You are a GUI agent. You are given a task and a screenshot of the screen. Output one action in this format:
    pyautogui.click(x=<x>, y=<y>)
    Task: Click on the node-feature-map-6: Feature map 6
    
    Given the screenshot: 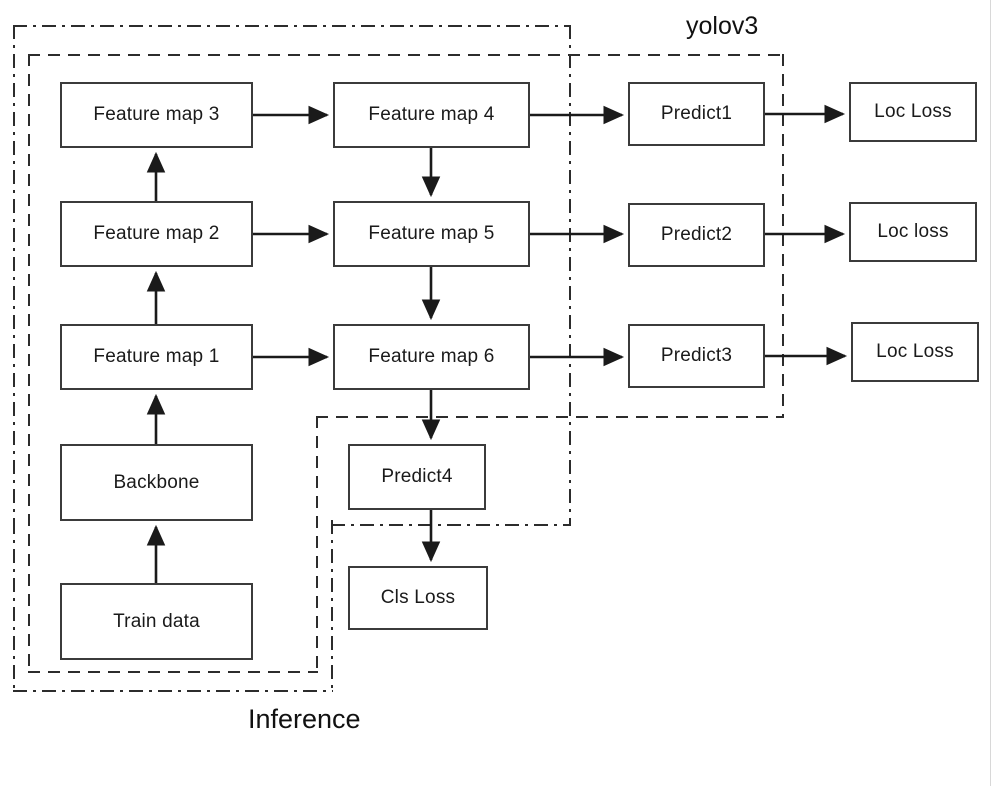 What is the action you would take?
    pyautogui.click(x=431, y=357)
    